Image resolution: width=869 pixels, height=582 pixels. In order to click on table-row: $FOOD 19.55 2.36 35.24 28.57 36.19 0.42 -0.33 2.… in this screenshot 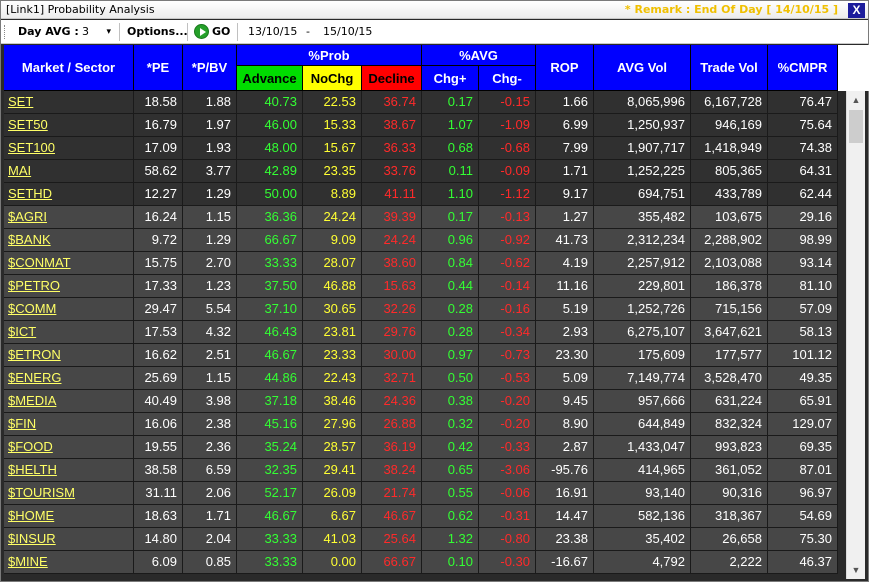, I will do `click(421, 447)`.